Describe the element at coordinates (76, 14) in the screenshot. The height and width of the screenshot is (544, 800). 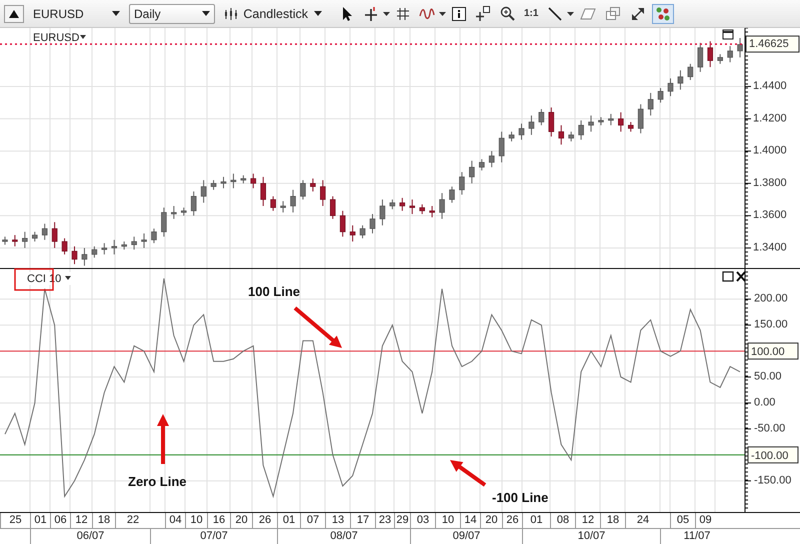
I see `symbol-dropdown: EURUSD` at that location.